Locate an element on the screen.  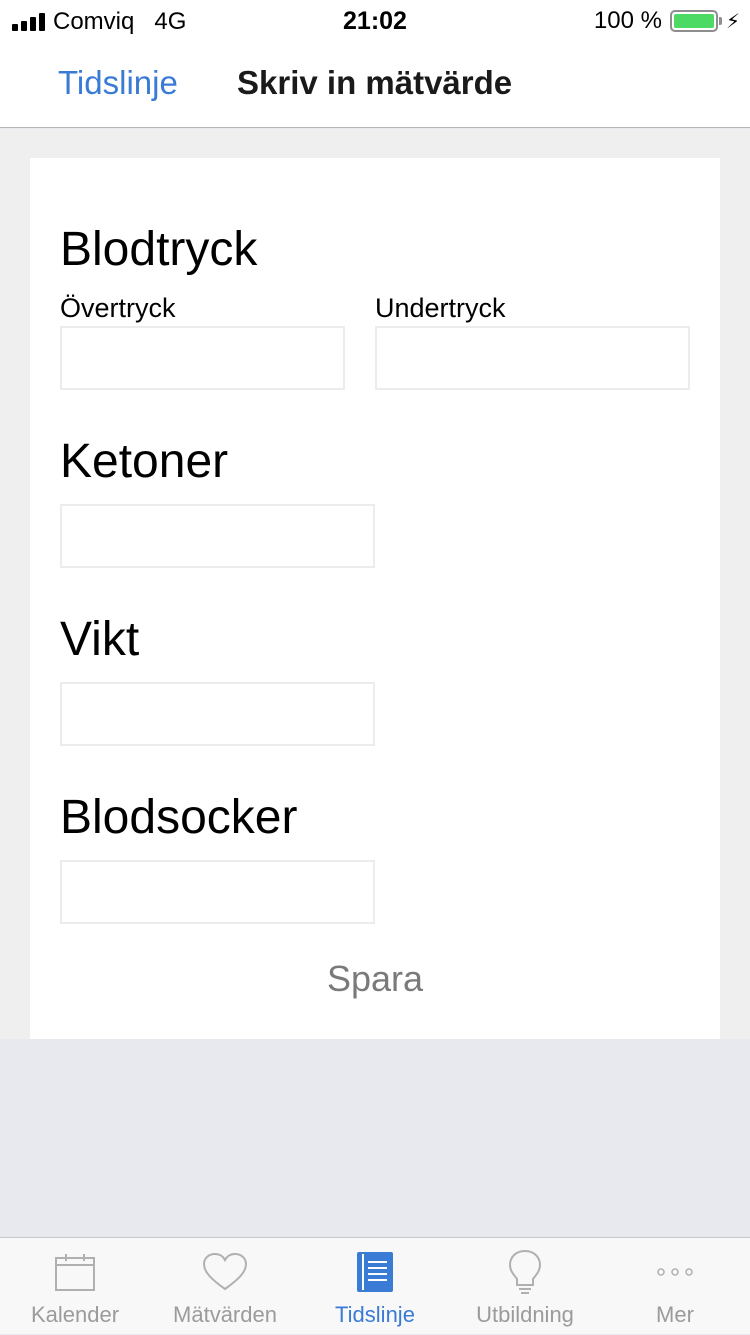
navigation-bar: Tidslinje Skriv in mätvärde is located at coordinates (375, 84).